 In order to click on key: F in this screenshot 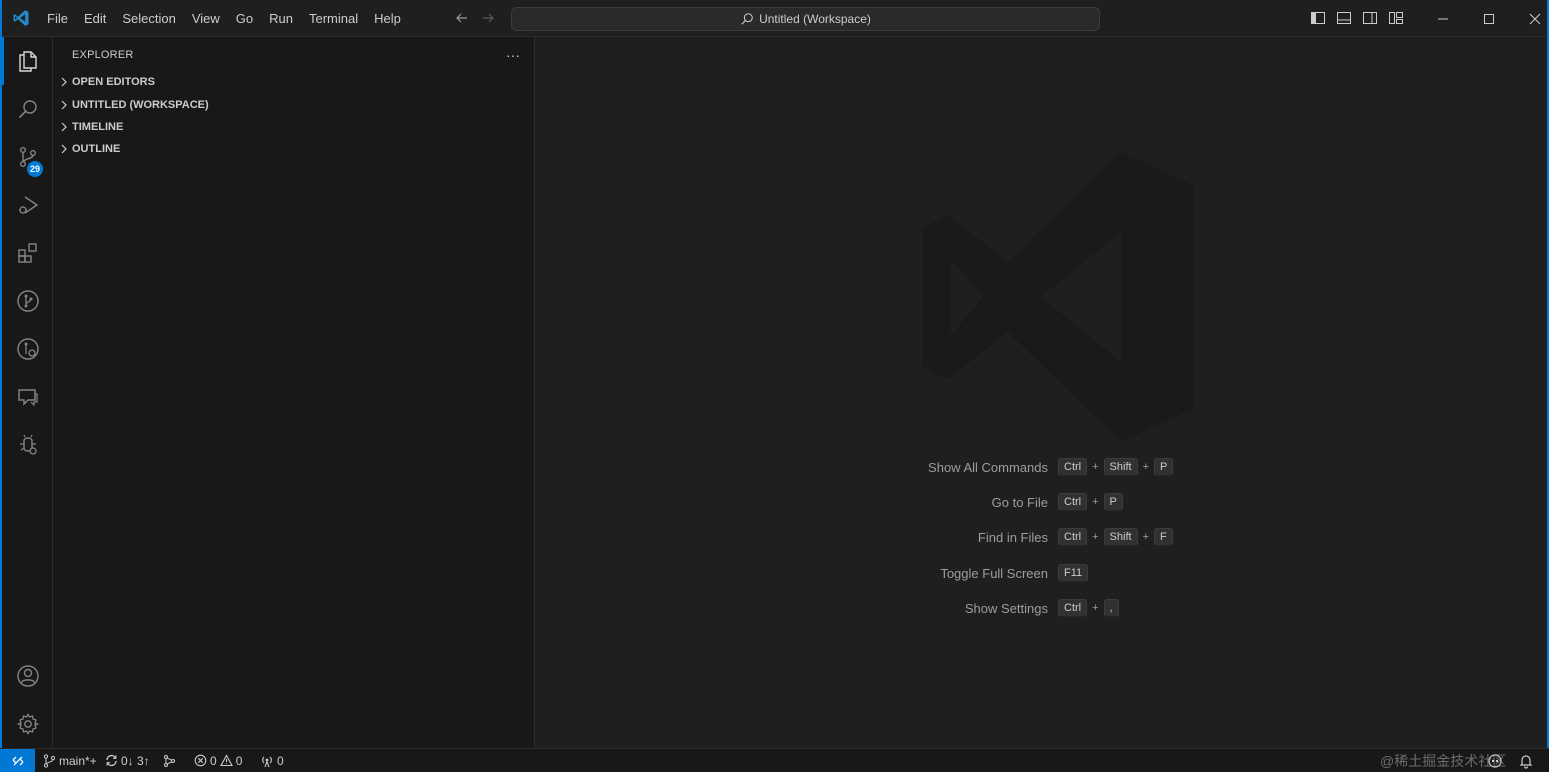, I will do `click(1163, 537)`.